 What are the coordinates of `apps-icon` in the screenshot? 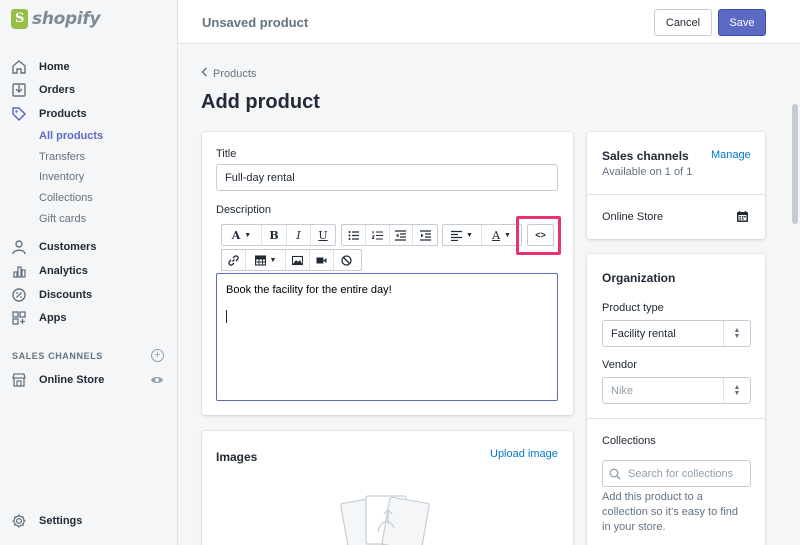 It's located at (19, 318).